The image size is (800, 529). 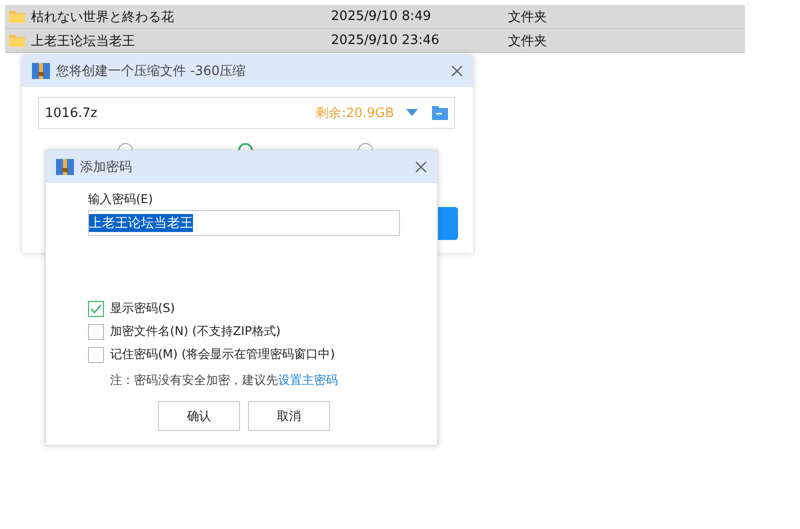 What do you see at coordinates (151, 71) in the screenshot?
I see `window-title: 您将创建一个压缩文件 -360压缩` at bounding box center [151, 71].